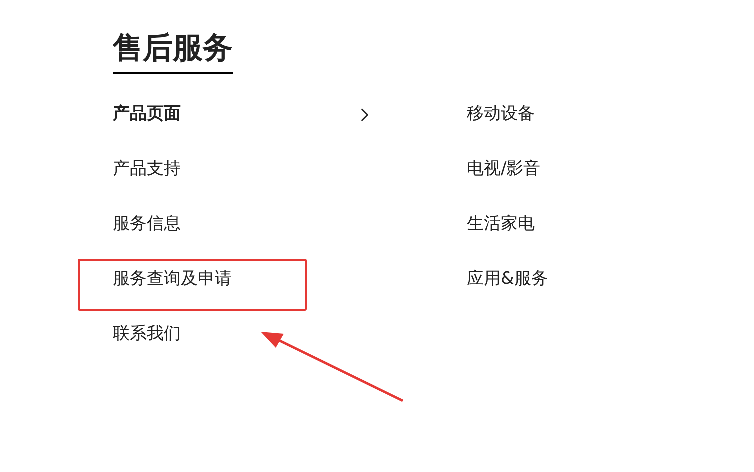 The height and width of the screenshot is (472, 754). What do you see at coordinates (173, 52) in the screenshot?
I see `section-title: 售后服务` at bounding box center [173, 52].